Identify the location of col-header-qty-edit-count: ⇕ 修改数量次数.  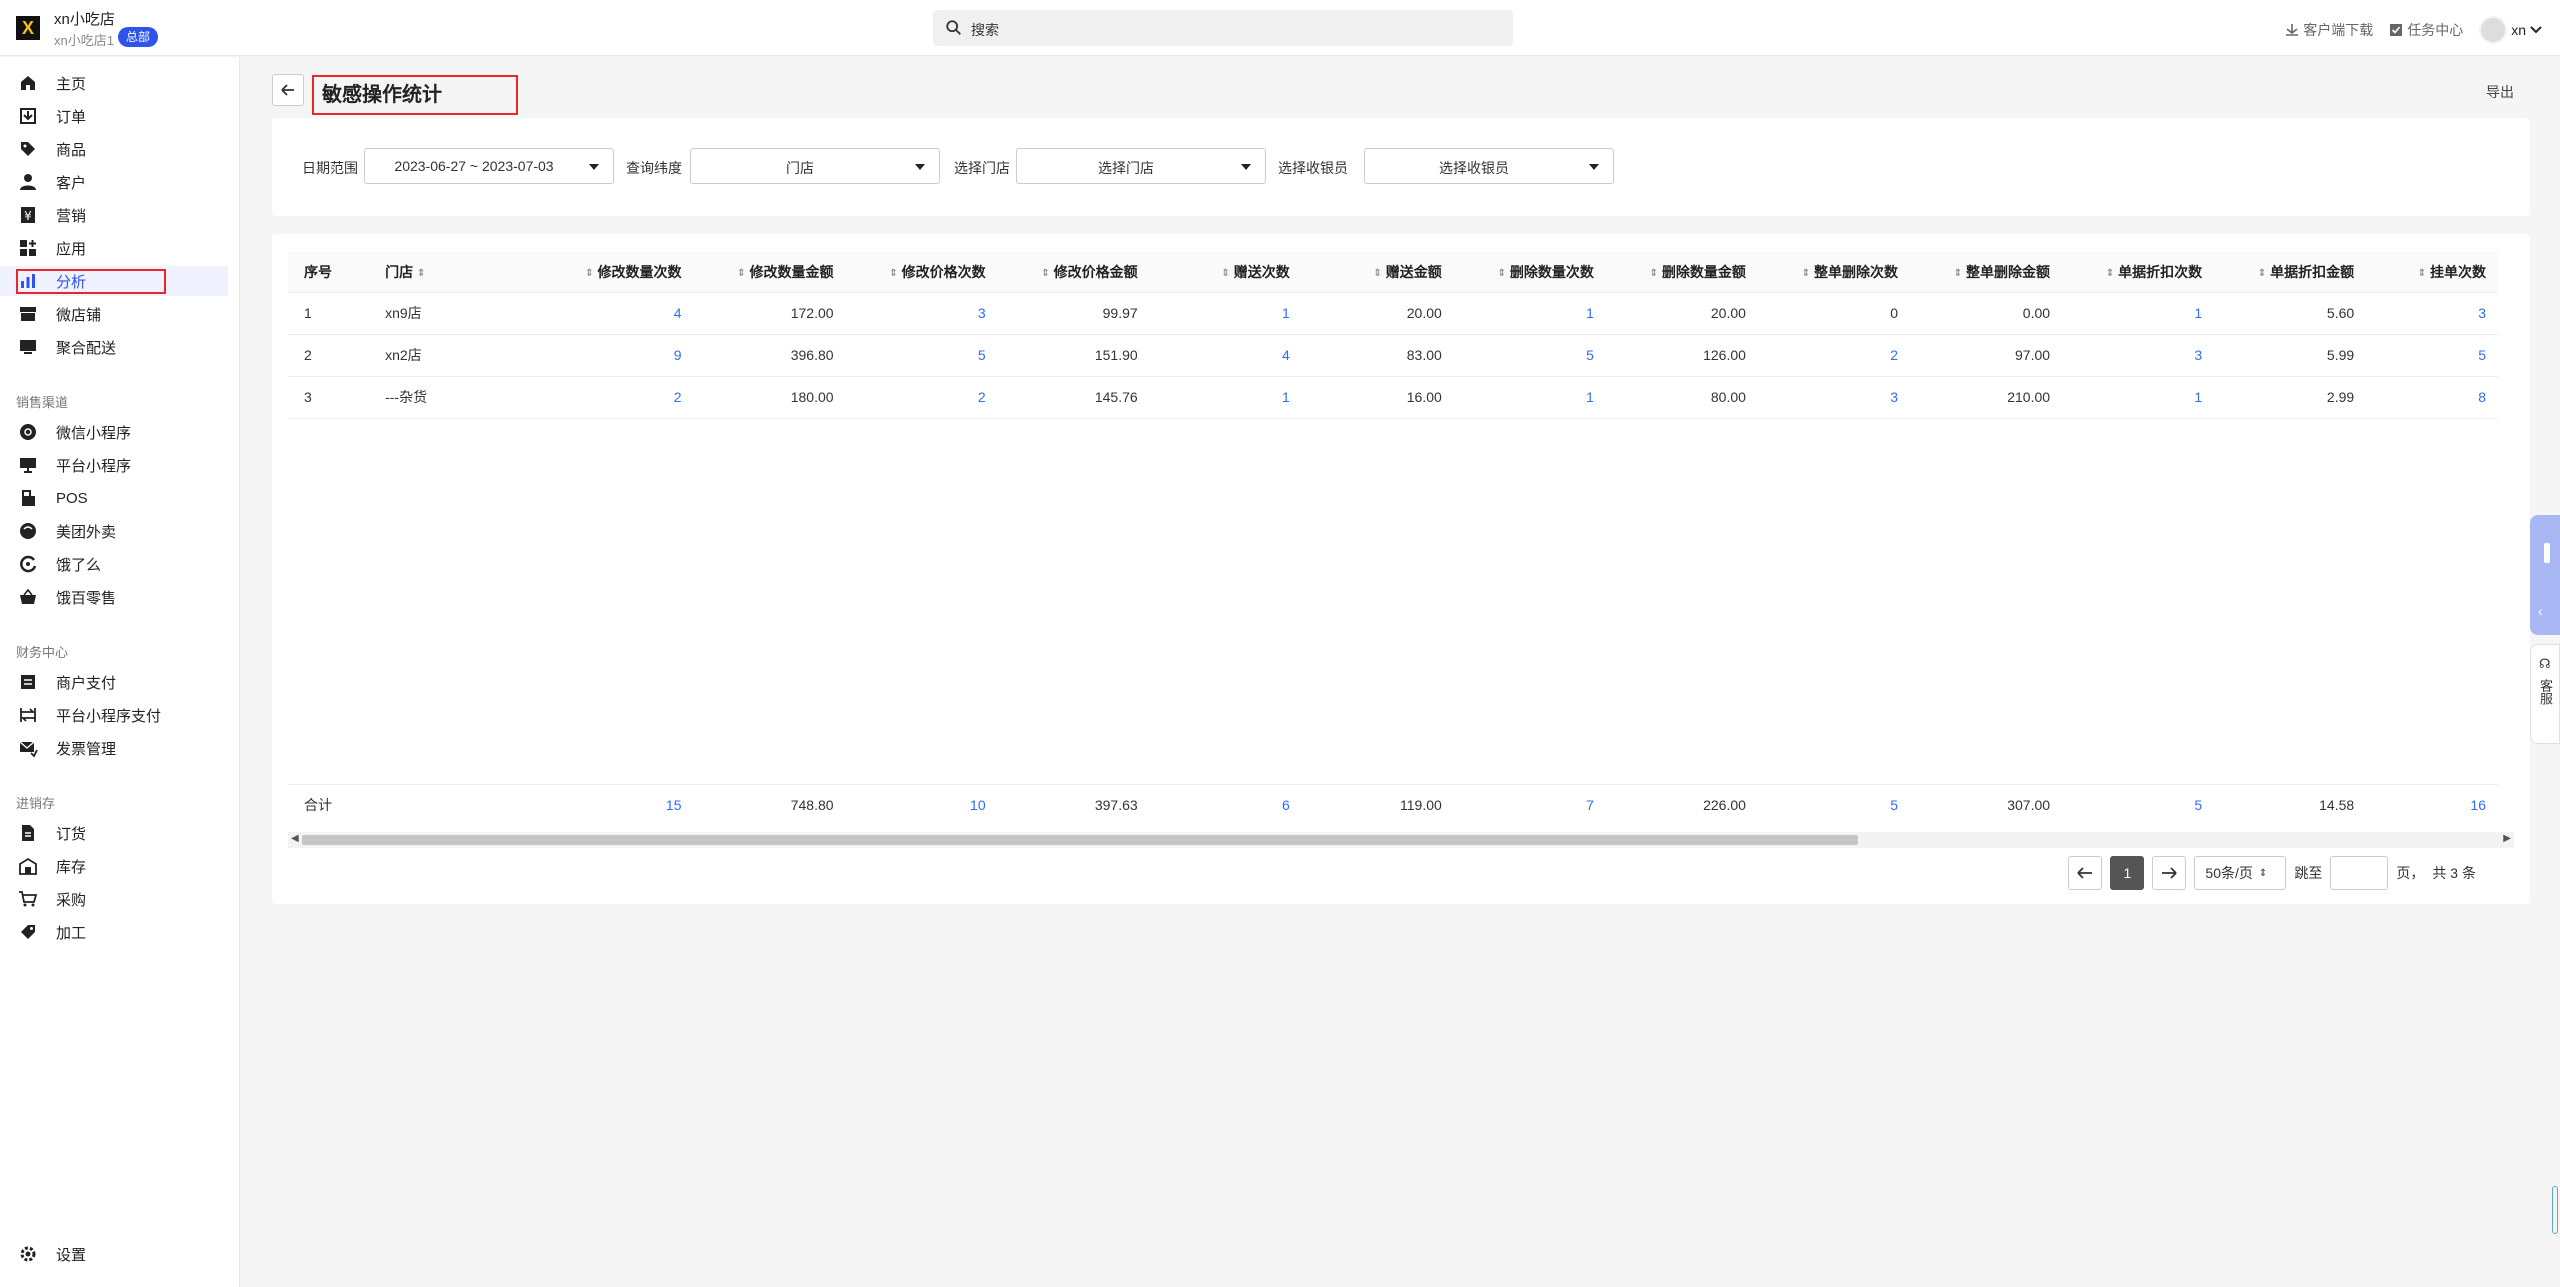
(617, 272).